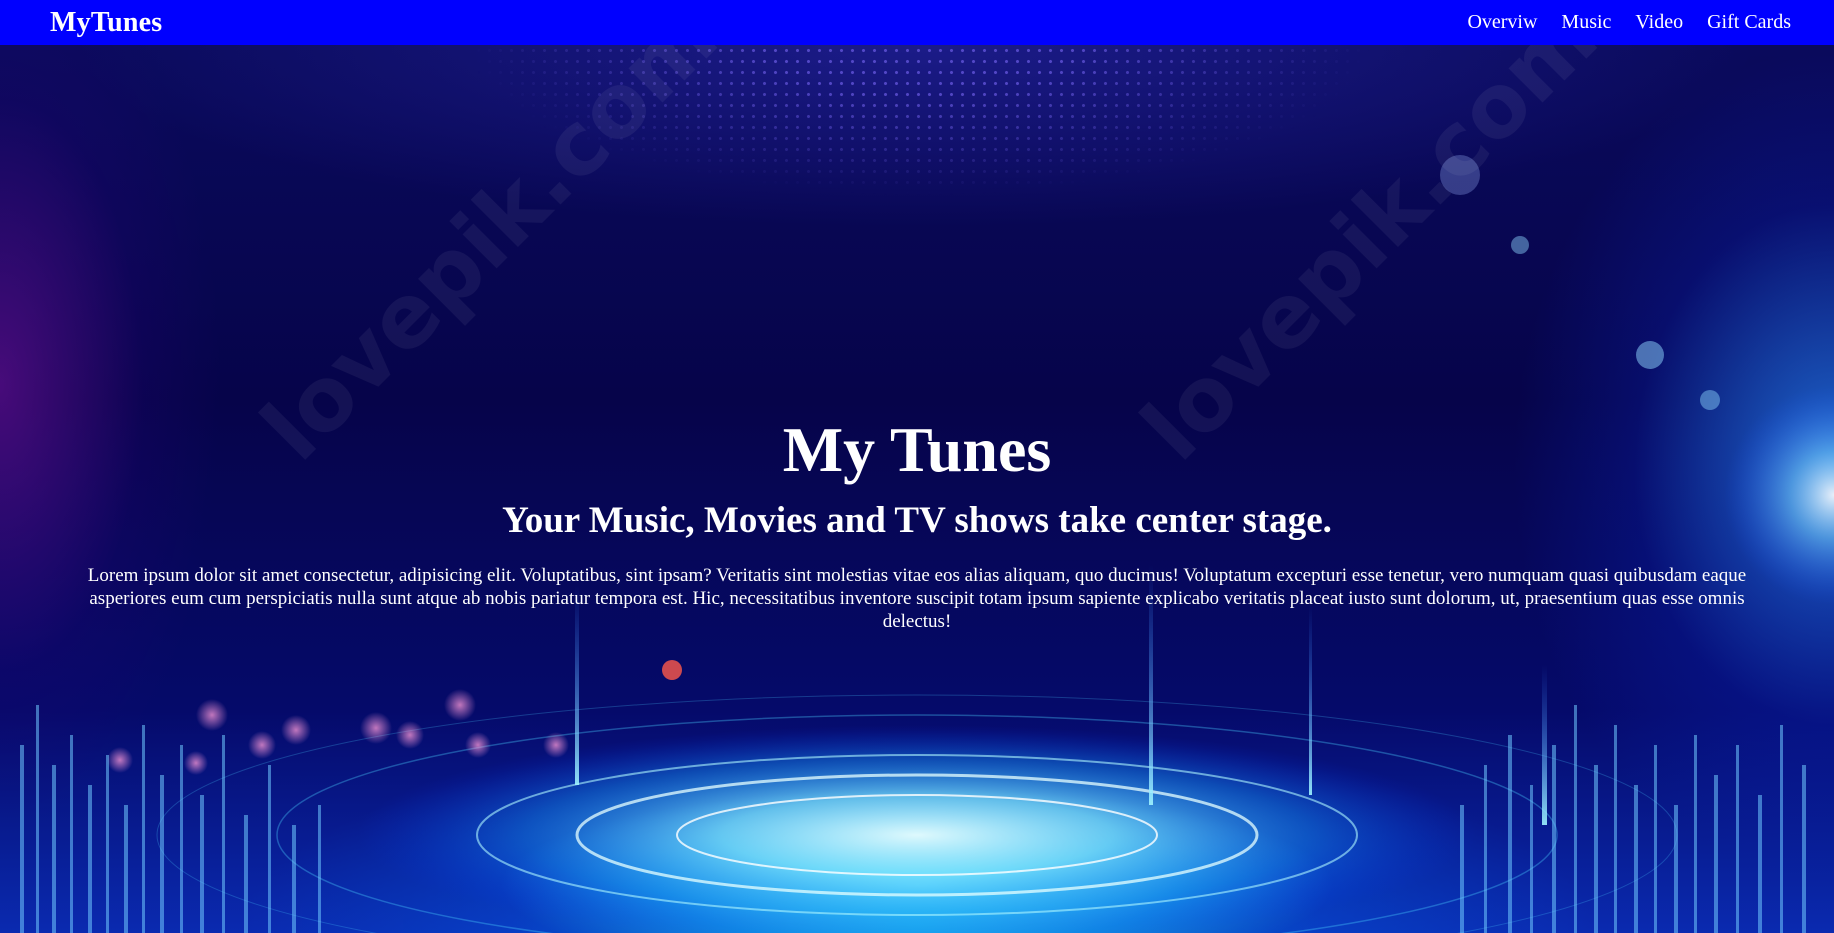 Image resolution: width=1834 pixels, height=933 pixels. Describe the element at coordinates (1749, 22) in the screenshot. I see `nav-link-gift-cards: Gift Cards` at that location.